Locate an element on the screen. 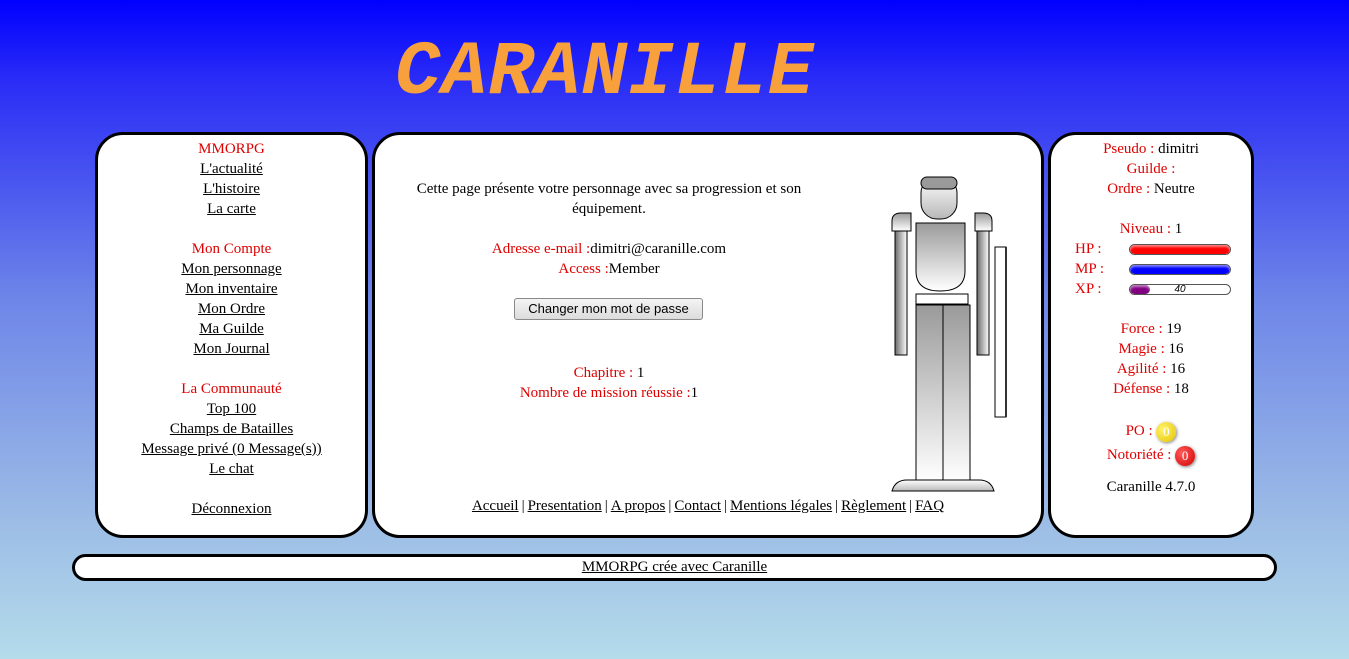 The width and height of the screenshot is (1349, 659). change-password-button: Changer mon mot de passe is located at coordinates (608, 309).